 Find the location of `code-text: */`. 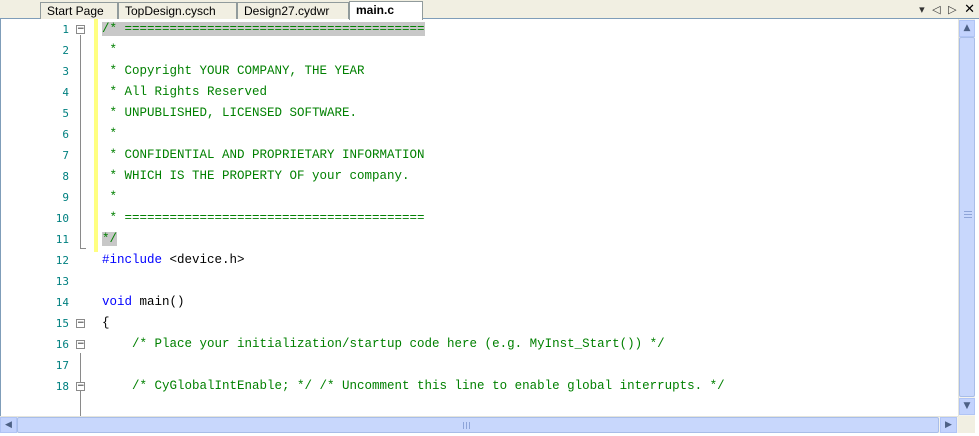

code-text: */ is located at coordinates (110, 239).